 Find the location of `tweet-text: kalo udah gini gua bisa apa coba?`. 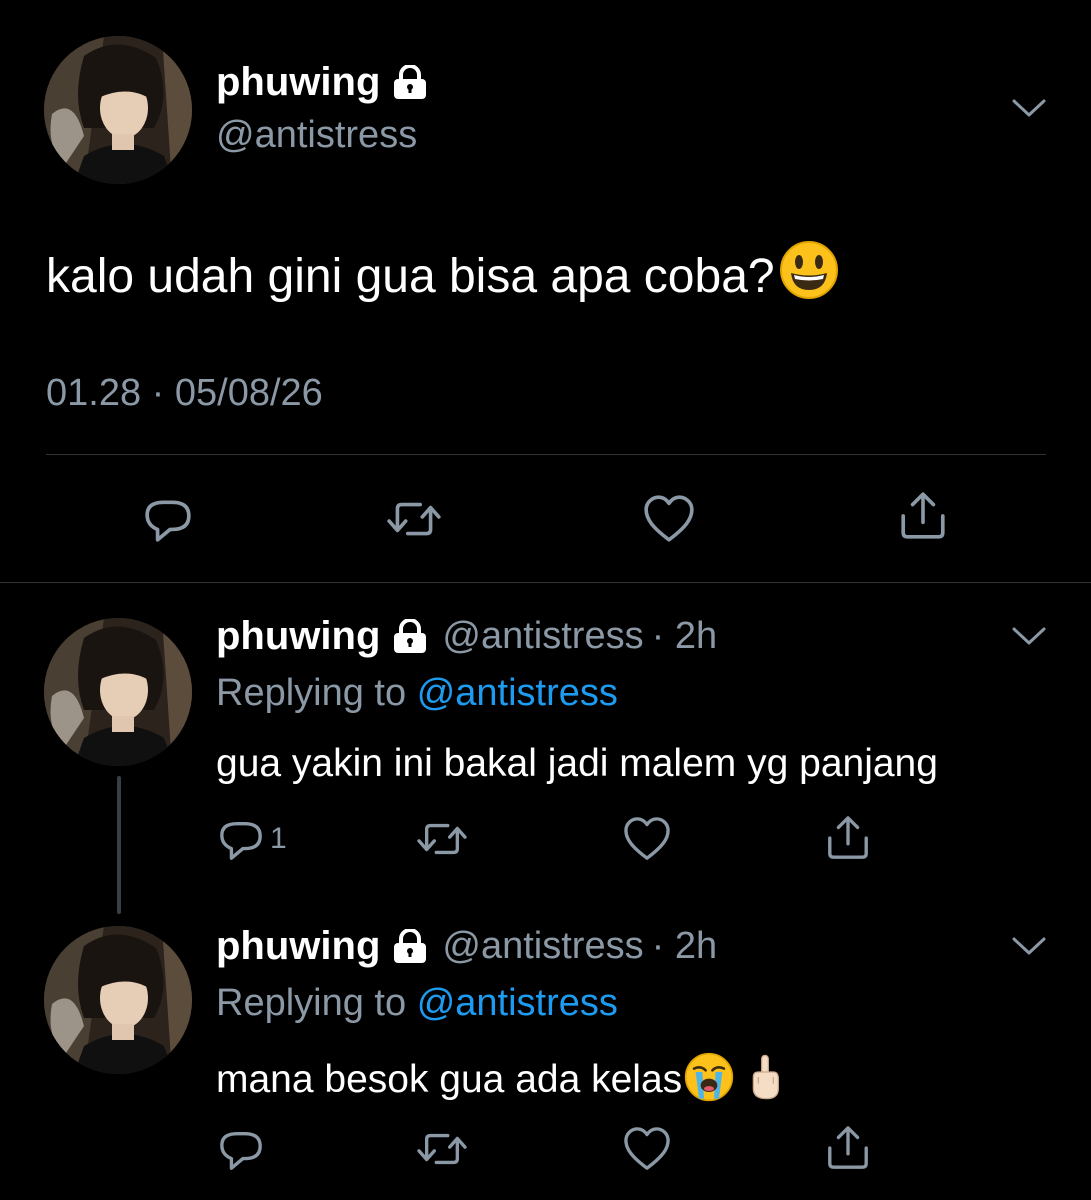

tweet-text: kalo udah gini gua bisa apa coba? is located at coordinates (442, 272).